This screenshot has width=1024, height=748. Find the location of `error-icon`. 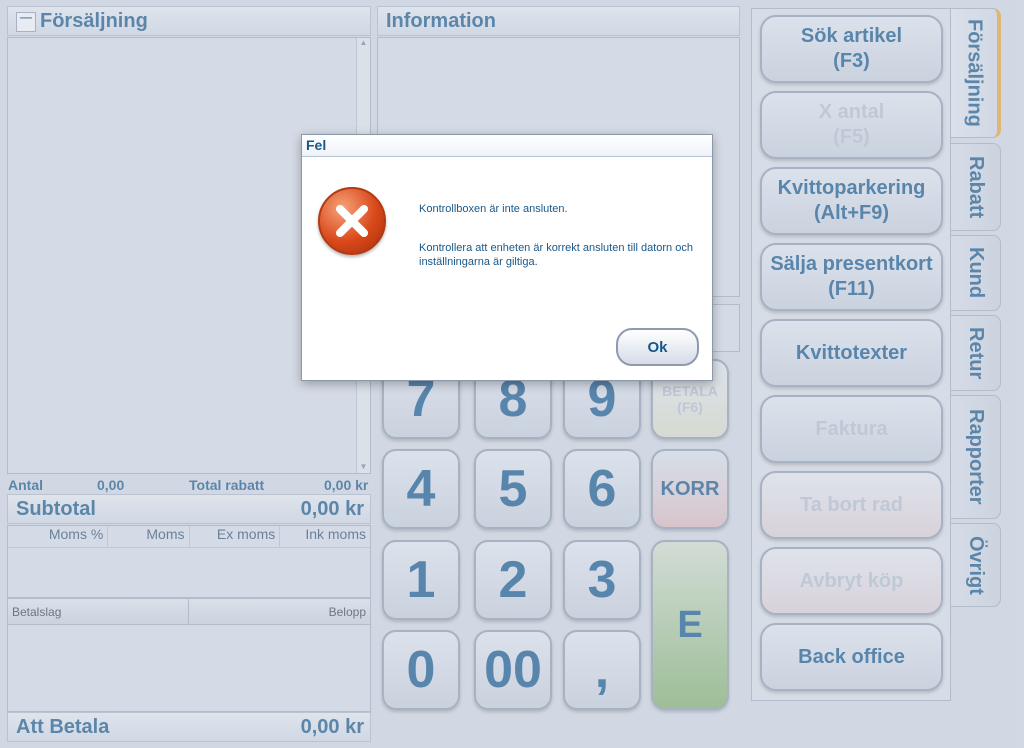

error-icon is located at coordinates (352, 221).